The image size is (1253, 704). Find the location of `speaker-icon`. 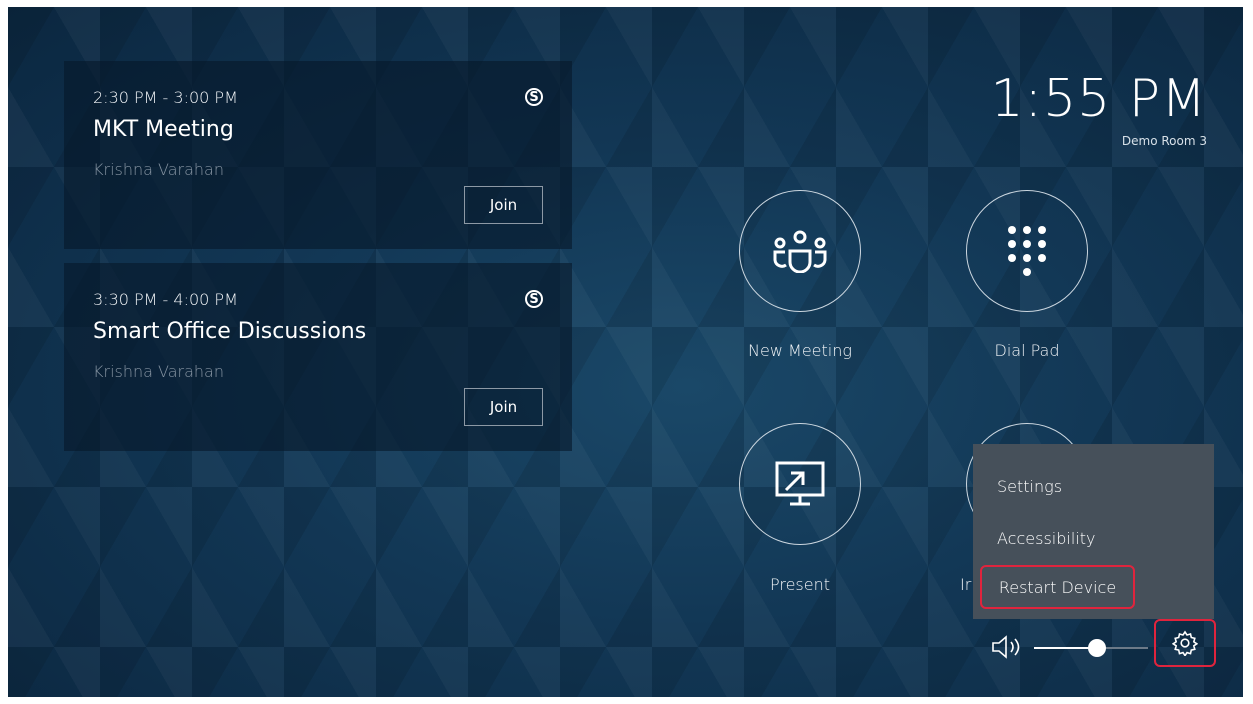

speaker-icon is located at coordinates (1008, 647).